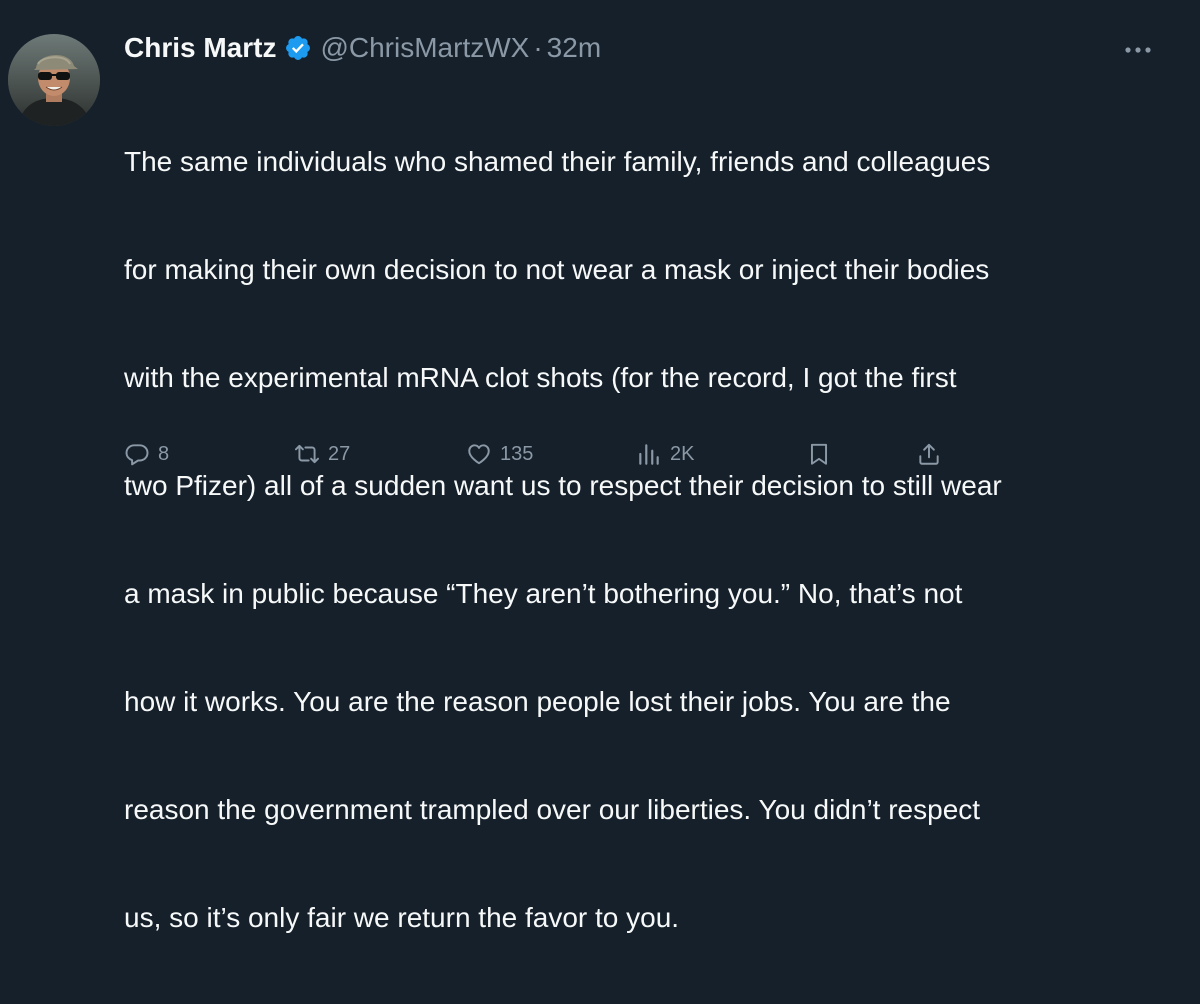 The width and height of the screenshot is (1200, 1004). What do you see at coordinates (517, 453) in the screenshot?
I see `like-count: 135` at bounding box center [517, 453].